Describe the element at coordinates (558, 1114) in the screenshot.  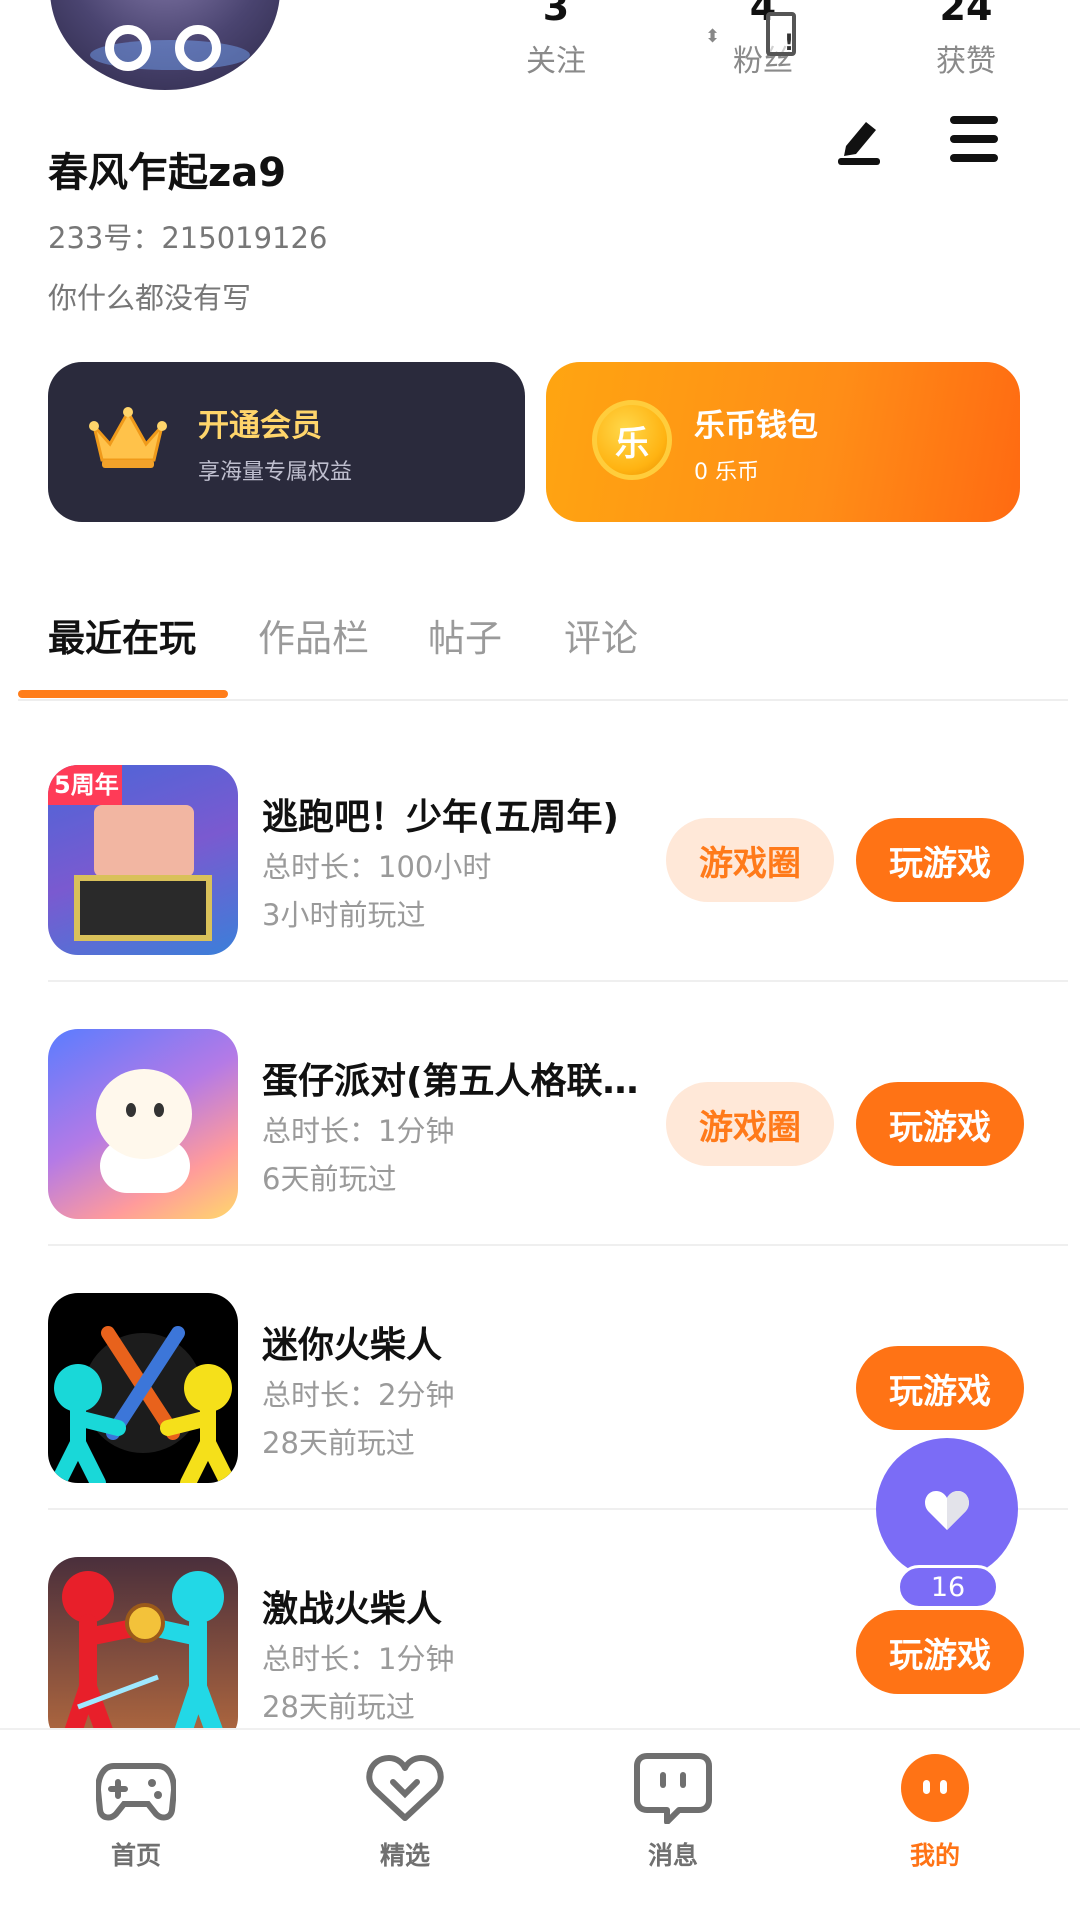
I see `game-row: 蛋仔派对(第五人格联… 总时长：1分钟 6天前玩过 游戏圈 玩游戏` at that location.